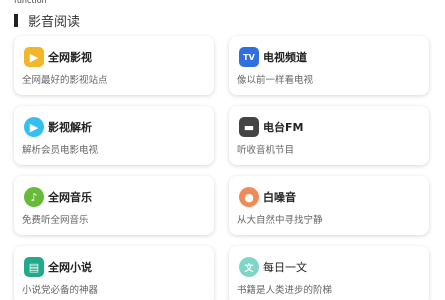  Describe the element at coordinates (283, 127) in the screenshot. I see `card-title: 电台FM` at that location.